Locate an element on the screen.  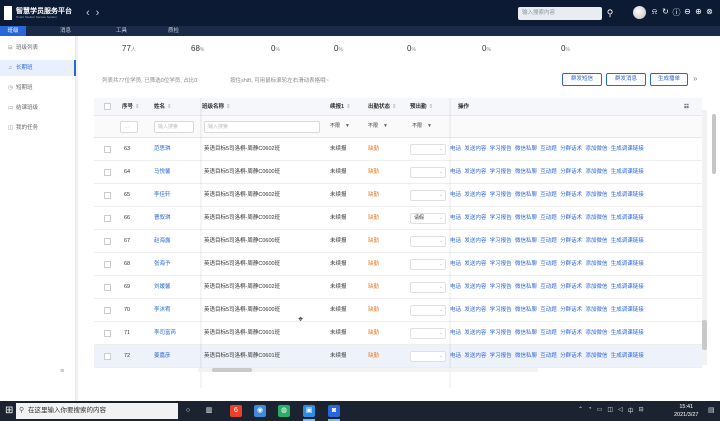
forward-arrow-icon: › is located at coordinates (98, 13).